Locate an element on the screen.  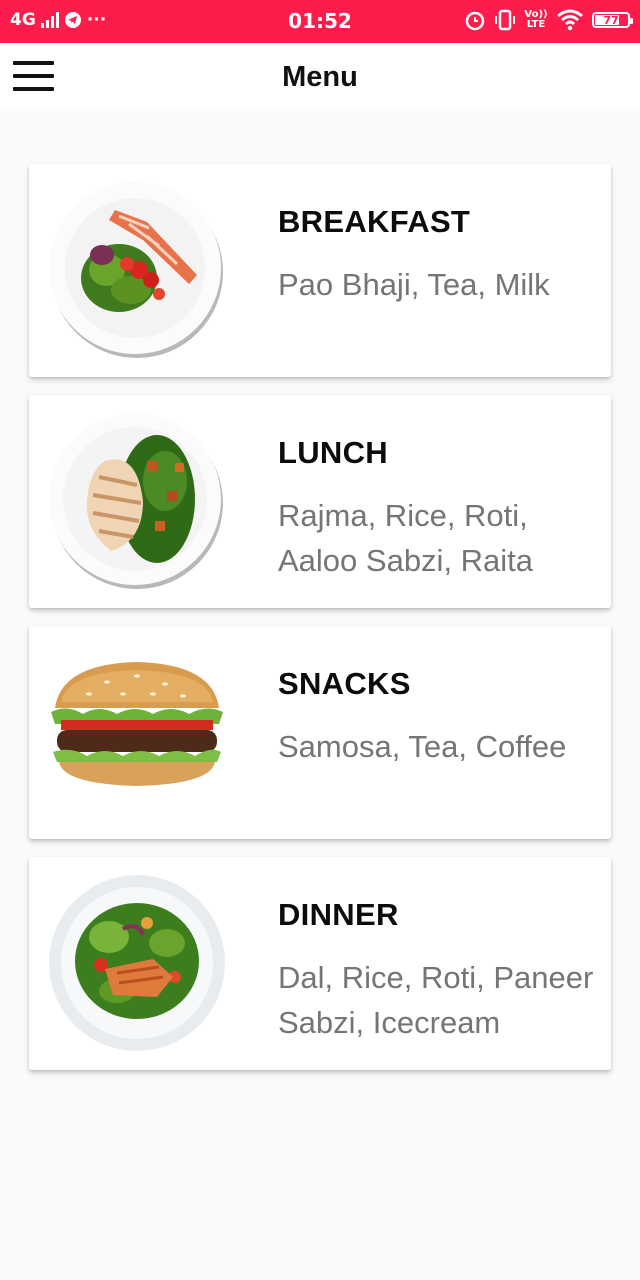
meal-items: Dal, Rice, Roti, Paneer Sabzi, Icecream is located at coordinates (436, 1000).